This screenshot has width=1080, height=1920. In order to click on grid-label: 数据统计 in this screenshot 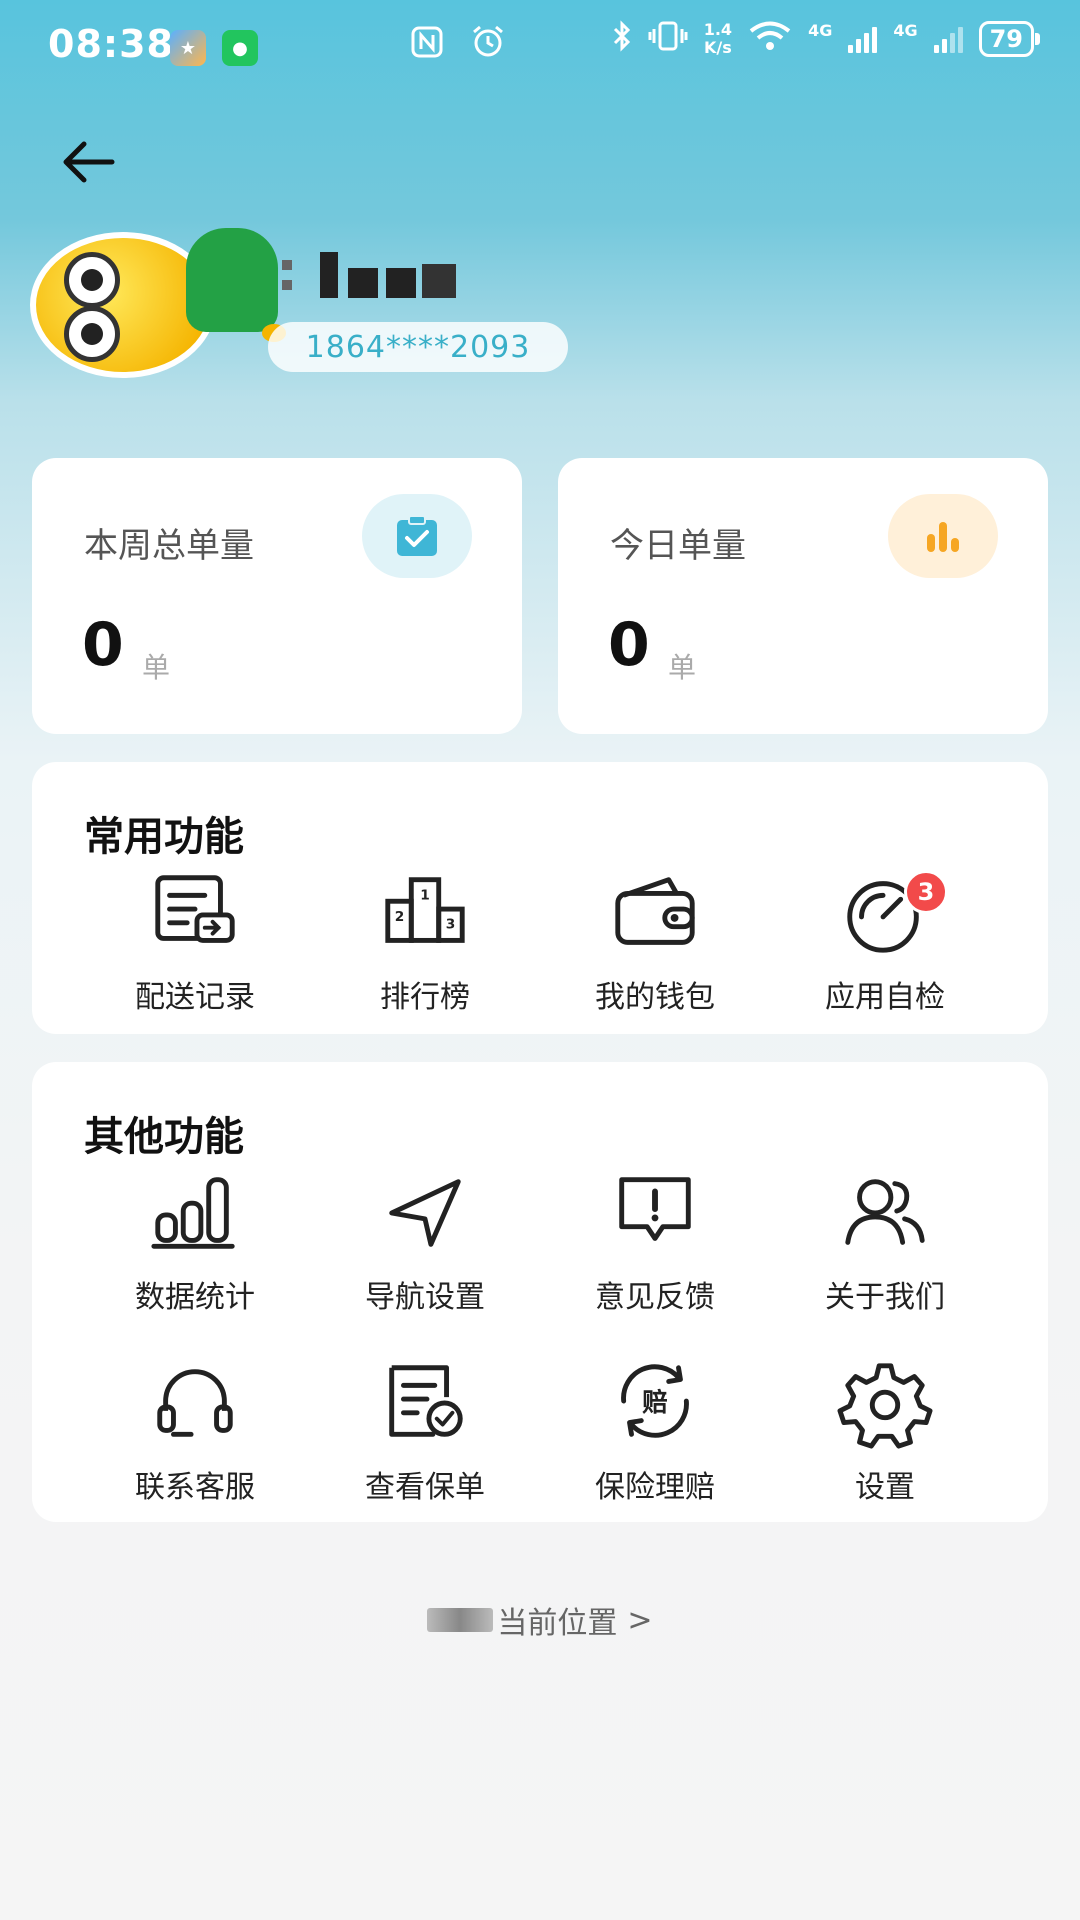, I will do `click(195, 1297)`.